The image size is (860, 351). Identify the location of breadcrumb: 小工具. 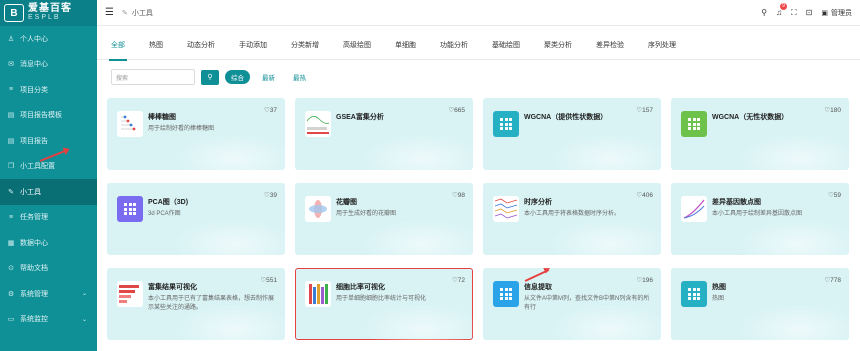
(142, 13).